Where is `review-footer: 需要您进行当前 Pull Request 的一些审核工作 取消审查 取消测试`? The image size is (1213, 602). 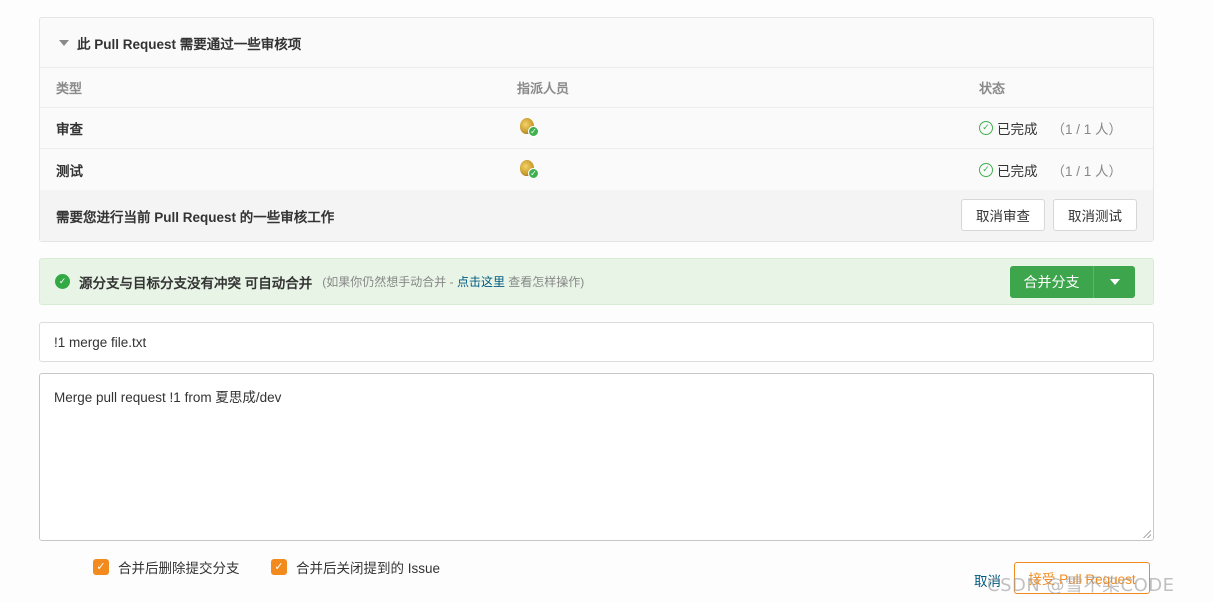 review-footer: 需要您进行当前 Pull Request 的一些审核工作 取消审查 取消测试 is located at coordinates (596, 215).